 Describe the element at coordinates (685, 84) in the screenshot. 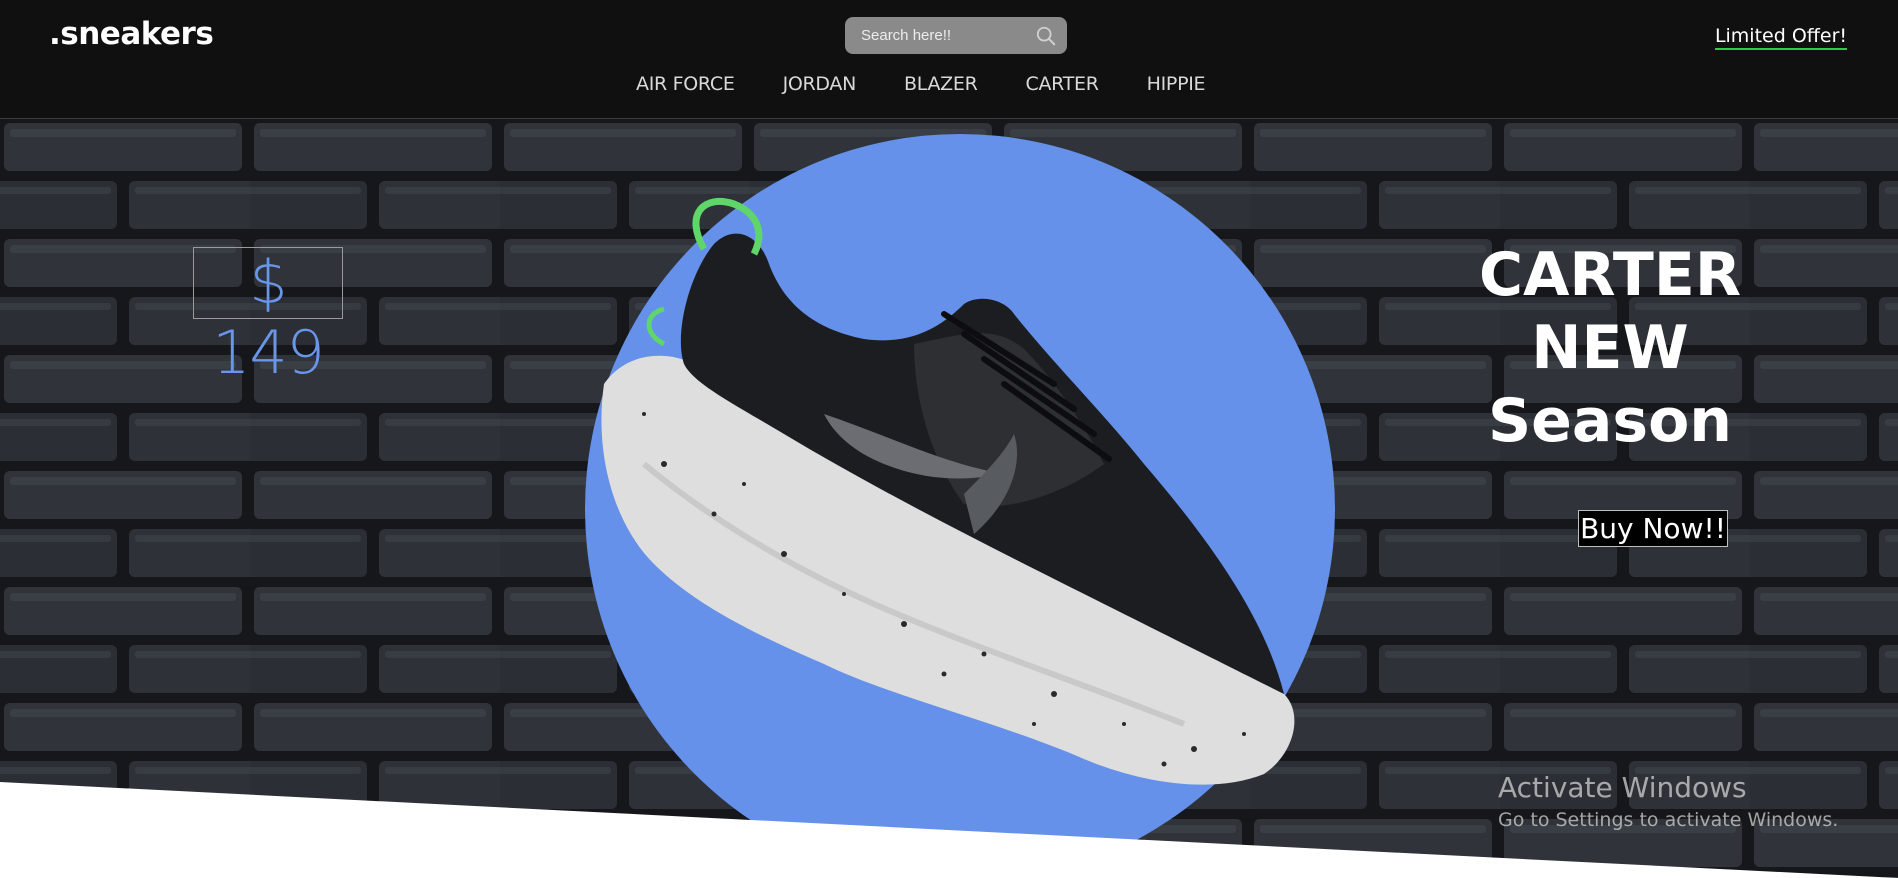

I see `menu-item-air-force: AIR FORCE` at that location.